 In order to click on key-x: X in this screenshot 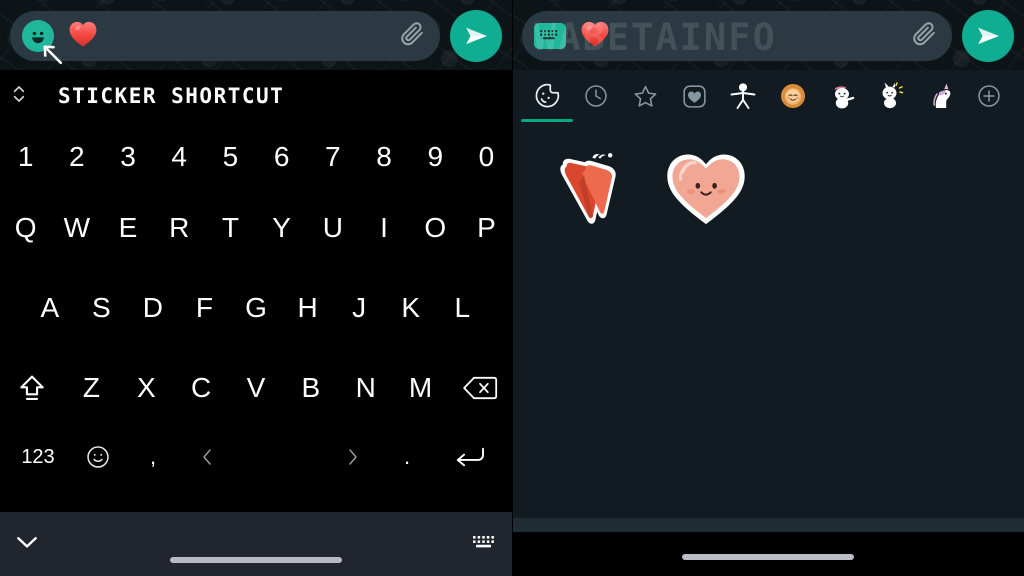, I will do `click(146, 388)`.